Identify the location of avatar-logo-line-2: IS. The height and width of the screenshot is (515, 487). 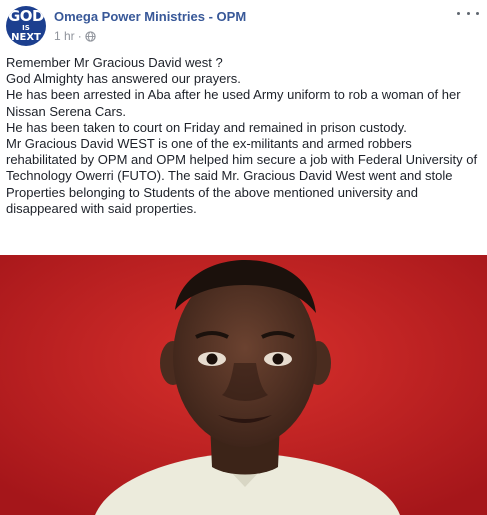
(26, 28).